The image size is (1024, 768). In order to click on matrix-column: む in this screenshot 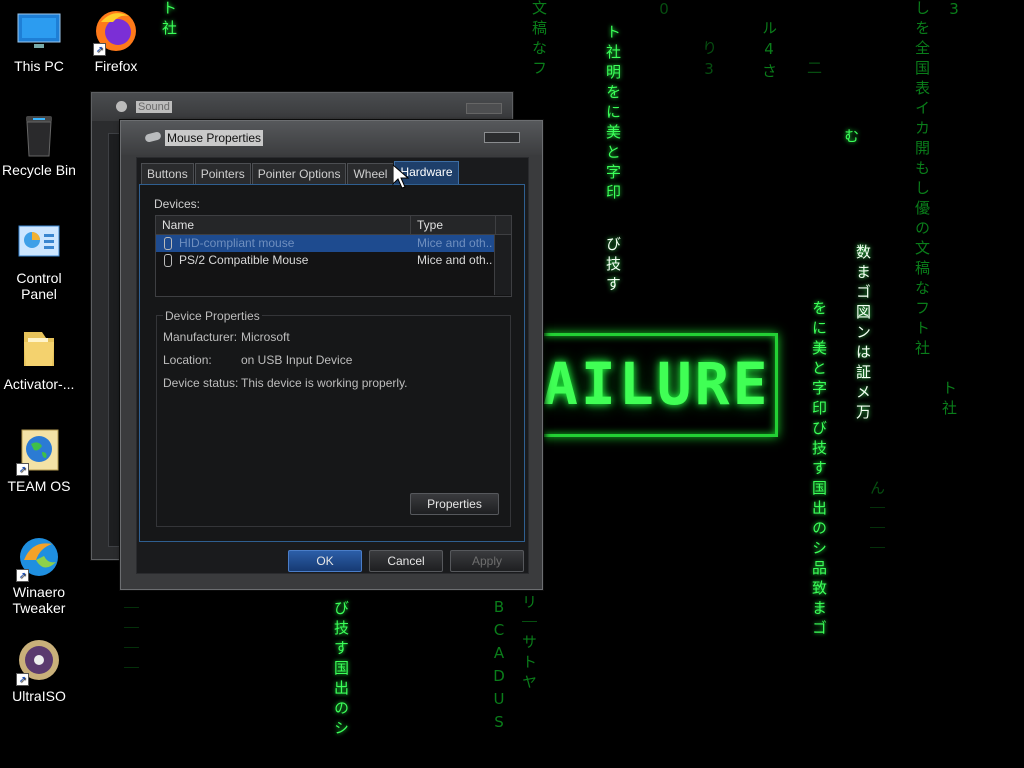, I will do `click(851, 138)`.